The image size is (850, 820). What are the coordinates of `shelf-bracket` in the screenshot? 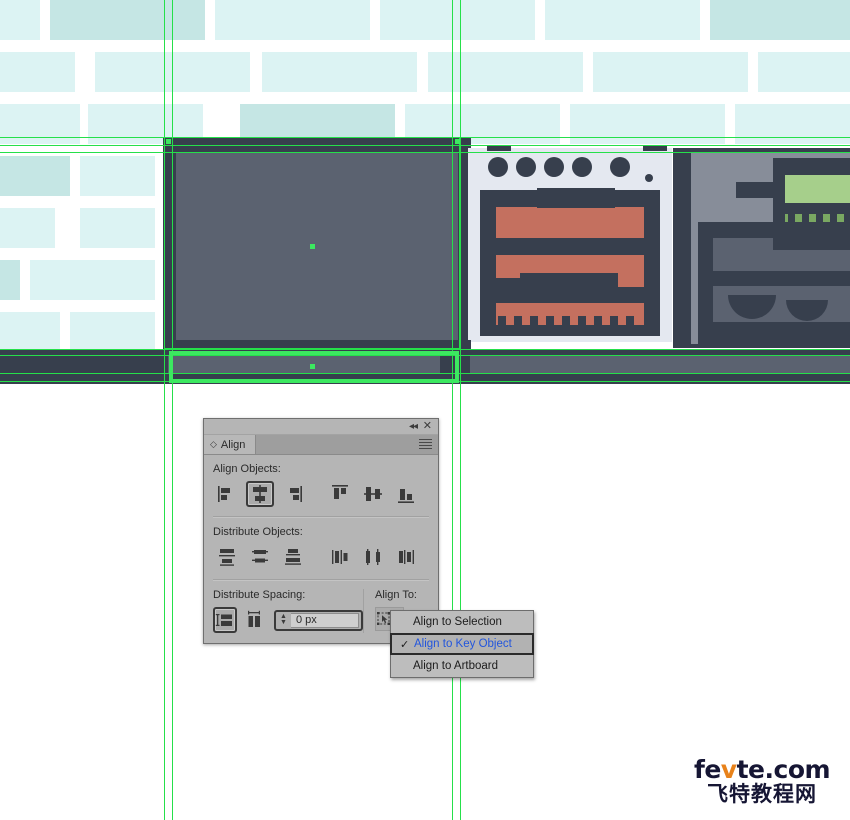 It's located at (756, 190).